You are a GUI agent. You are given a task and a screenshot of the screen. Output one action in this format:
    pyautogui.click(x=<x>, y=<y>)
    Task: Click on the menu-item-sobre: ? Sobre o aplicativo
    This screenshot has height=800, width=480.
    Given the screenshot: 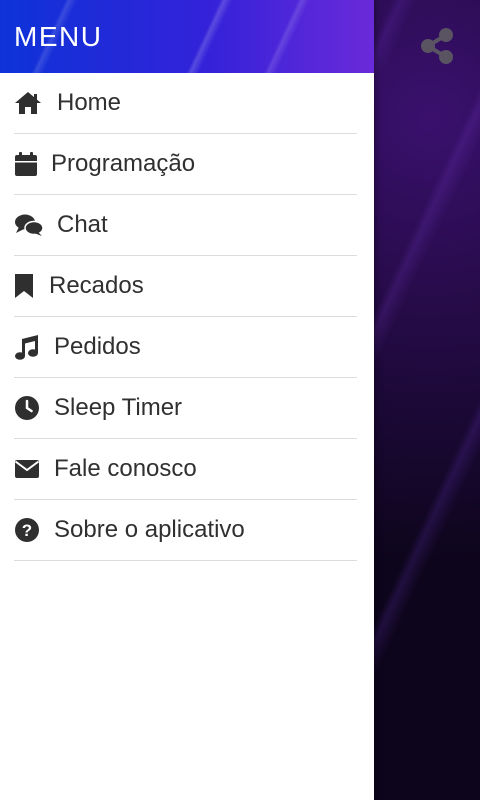 What is the action you would take?
    pyautogui.click(x=185, y=530)
    